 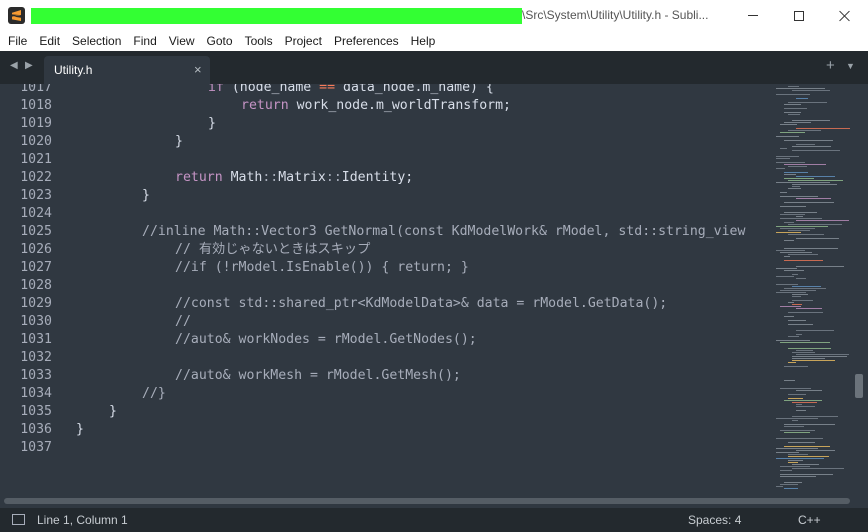 I want to click on new-tab-icon: +, so click(x=830, y=65).